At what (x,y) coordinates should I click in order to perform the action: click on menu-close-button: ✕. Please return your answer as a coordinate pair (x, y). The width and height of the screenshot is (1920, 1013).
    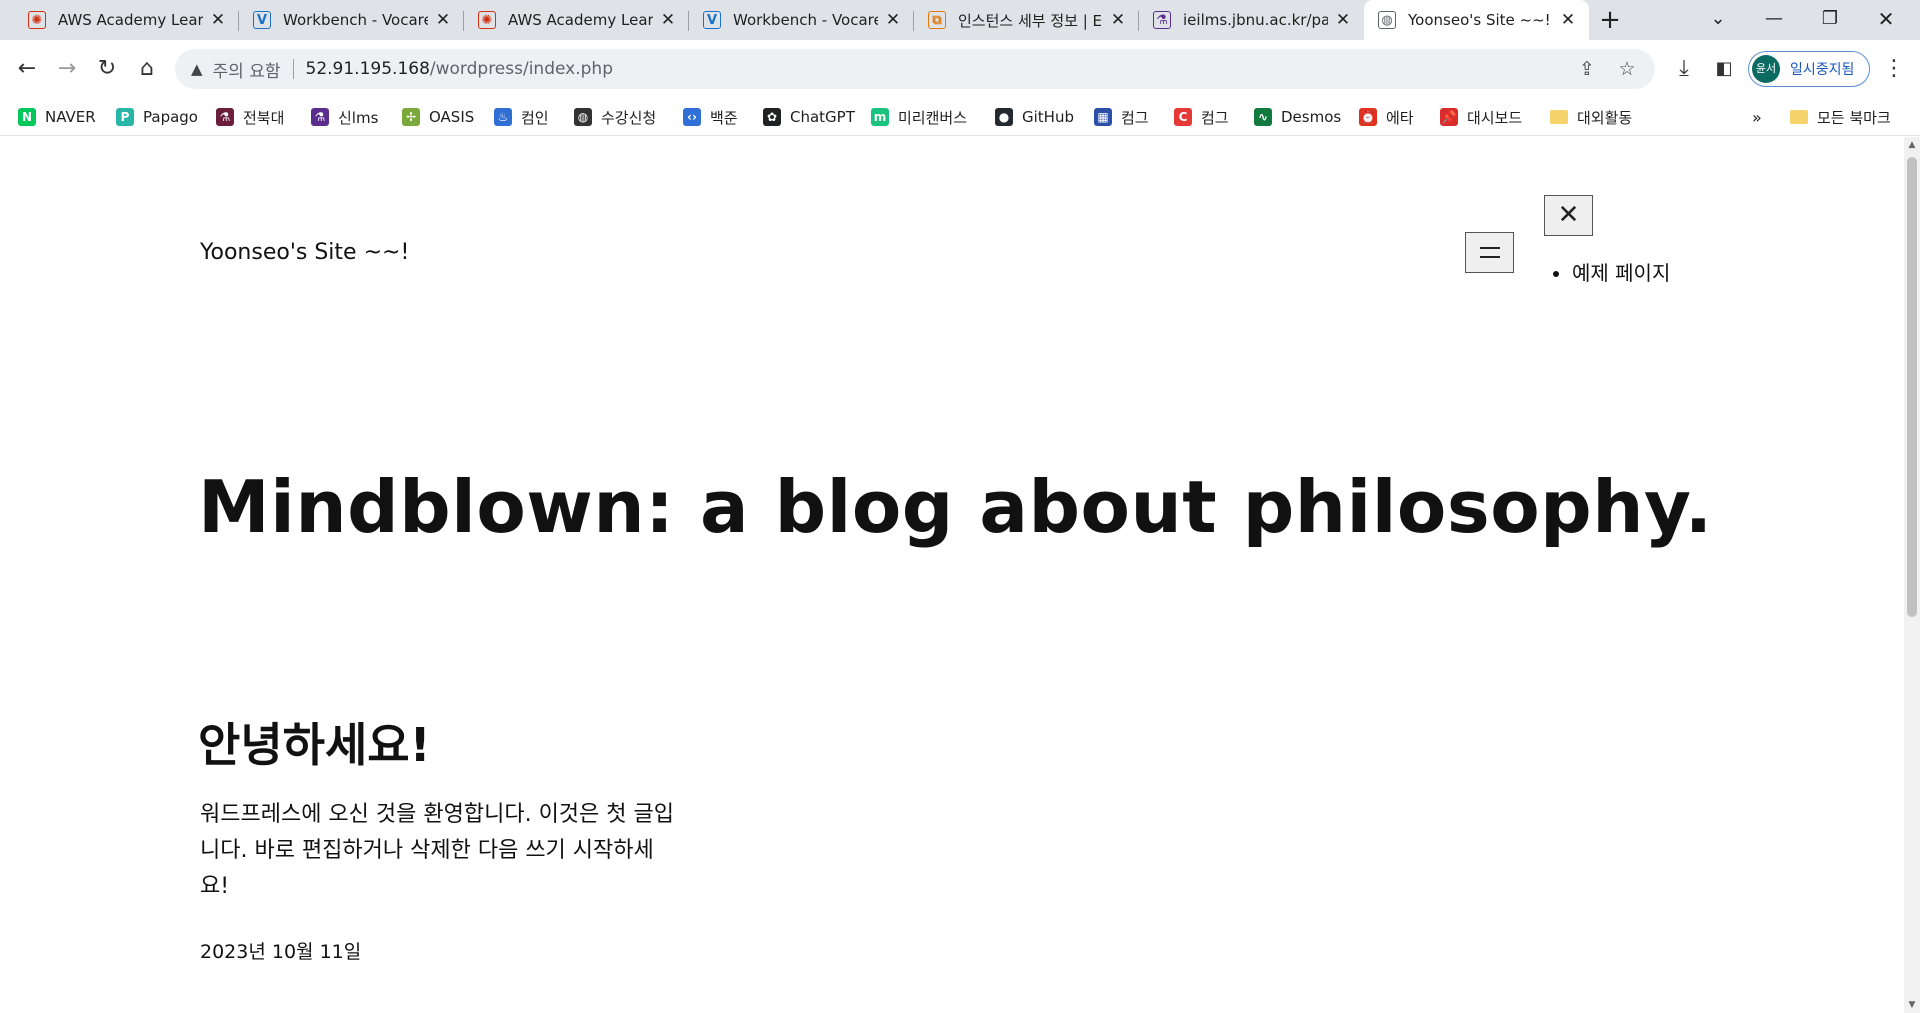
    Looking at the image, I should click on (1568, 215).